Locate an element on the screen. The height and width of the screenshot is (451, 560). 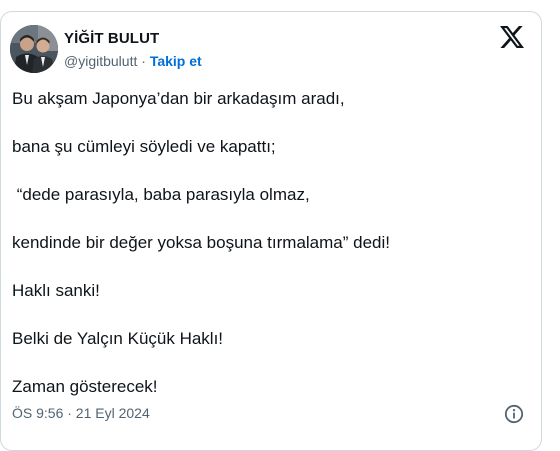
tweet-line: Haklı sanki! is located at coordinates (56, 290).